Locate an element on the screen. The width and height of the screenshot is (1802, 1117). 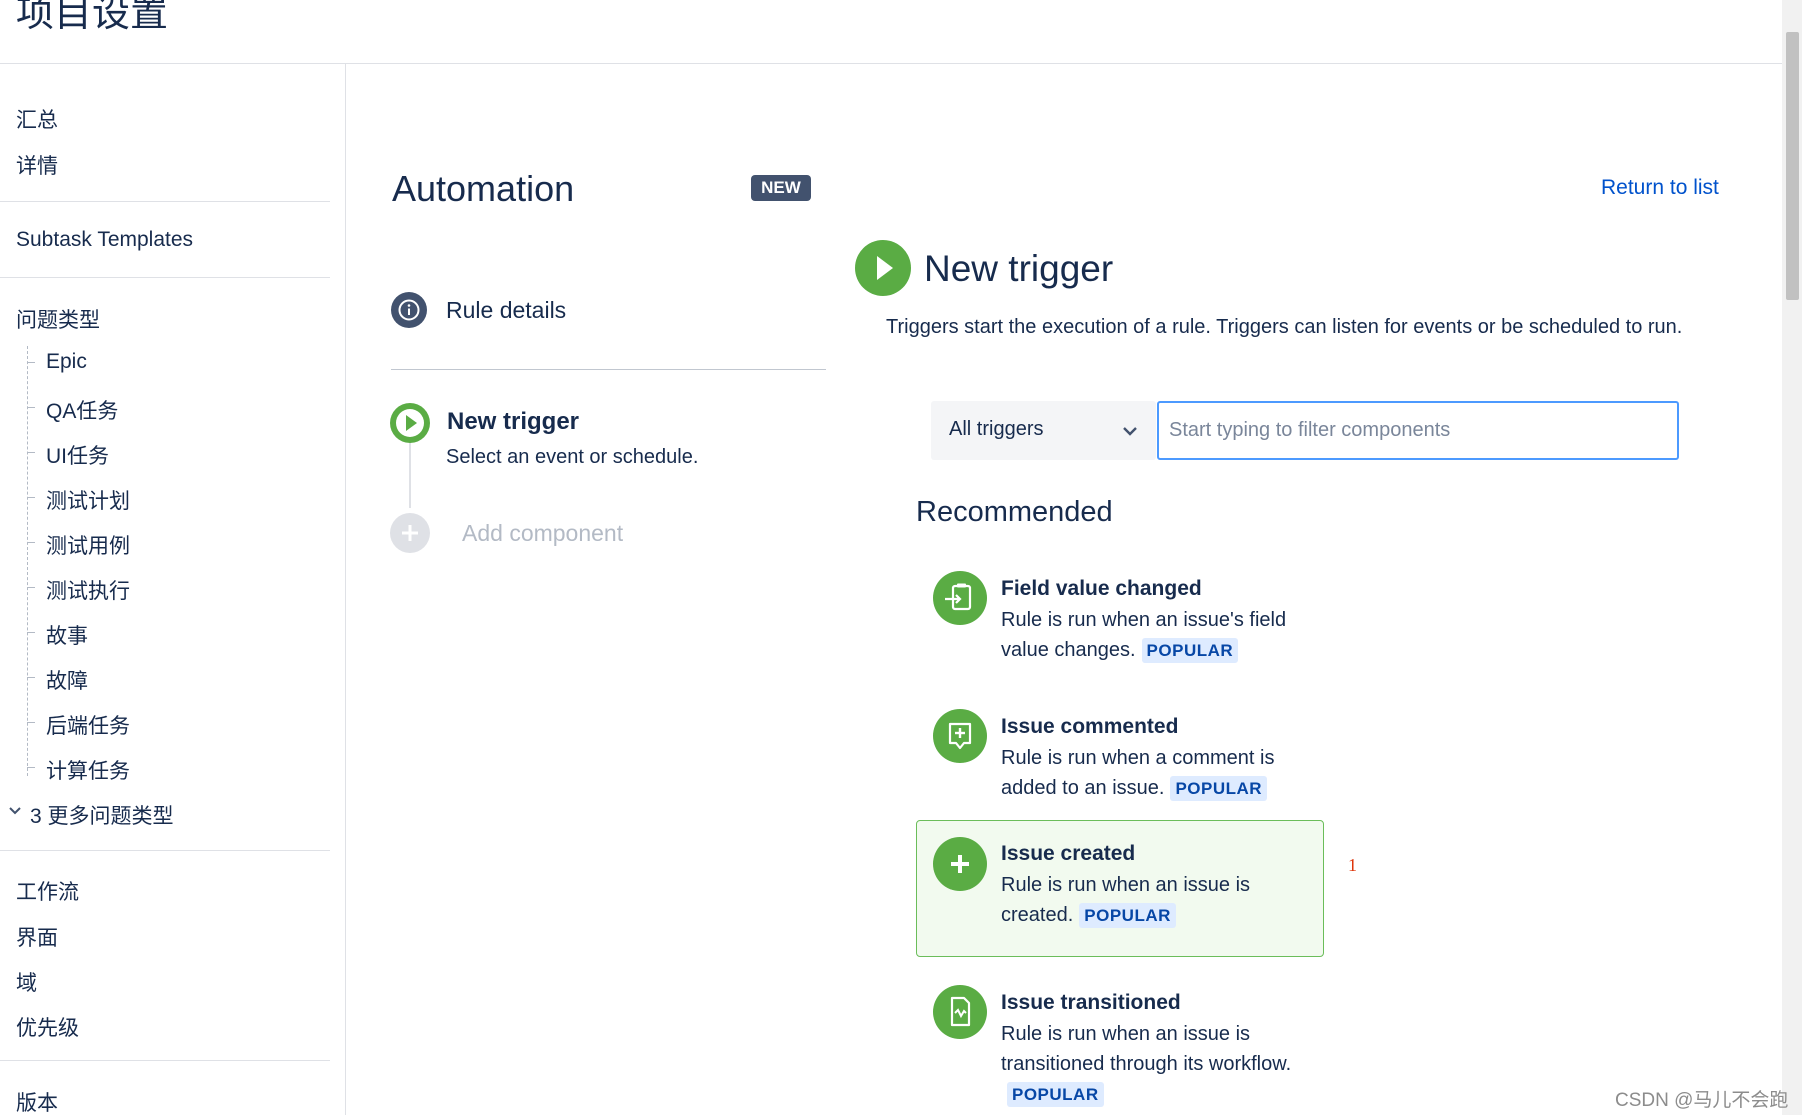
rule-details-link: Rule details is located at coordinates (506, 310).